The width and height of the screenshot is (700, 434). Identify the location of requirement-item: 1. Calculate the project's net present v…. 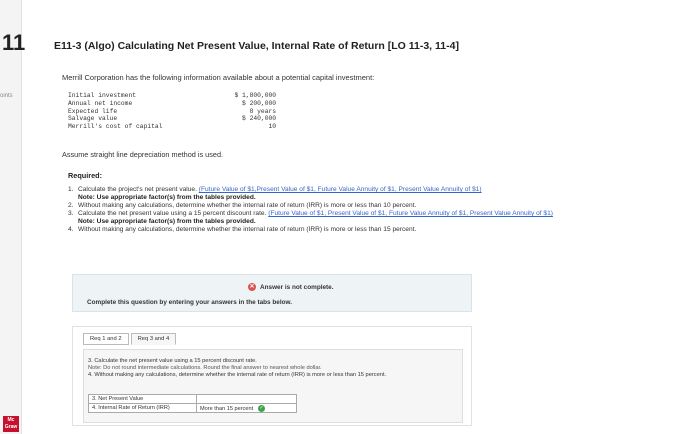
(373, 194).